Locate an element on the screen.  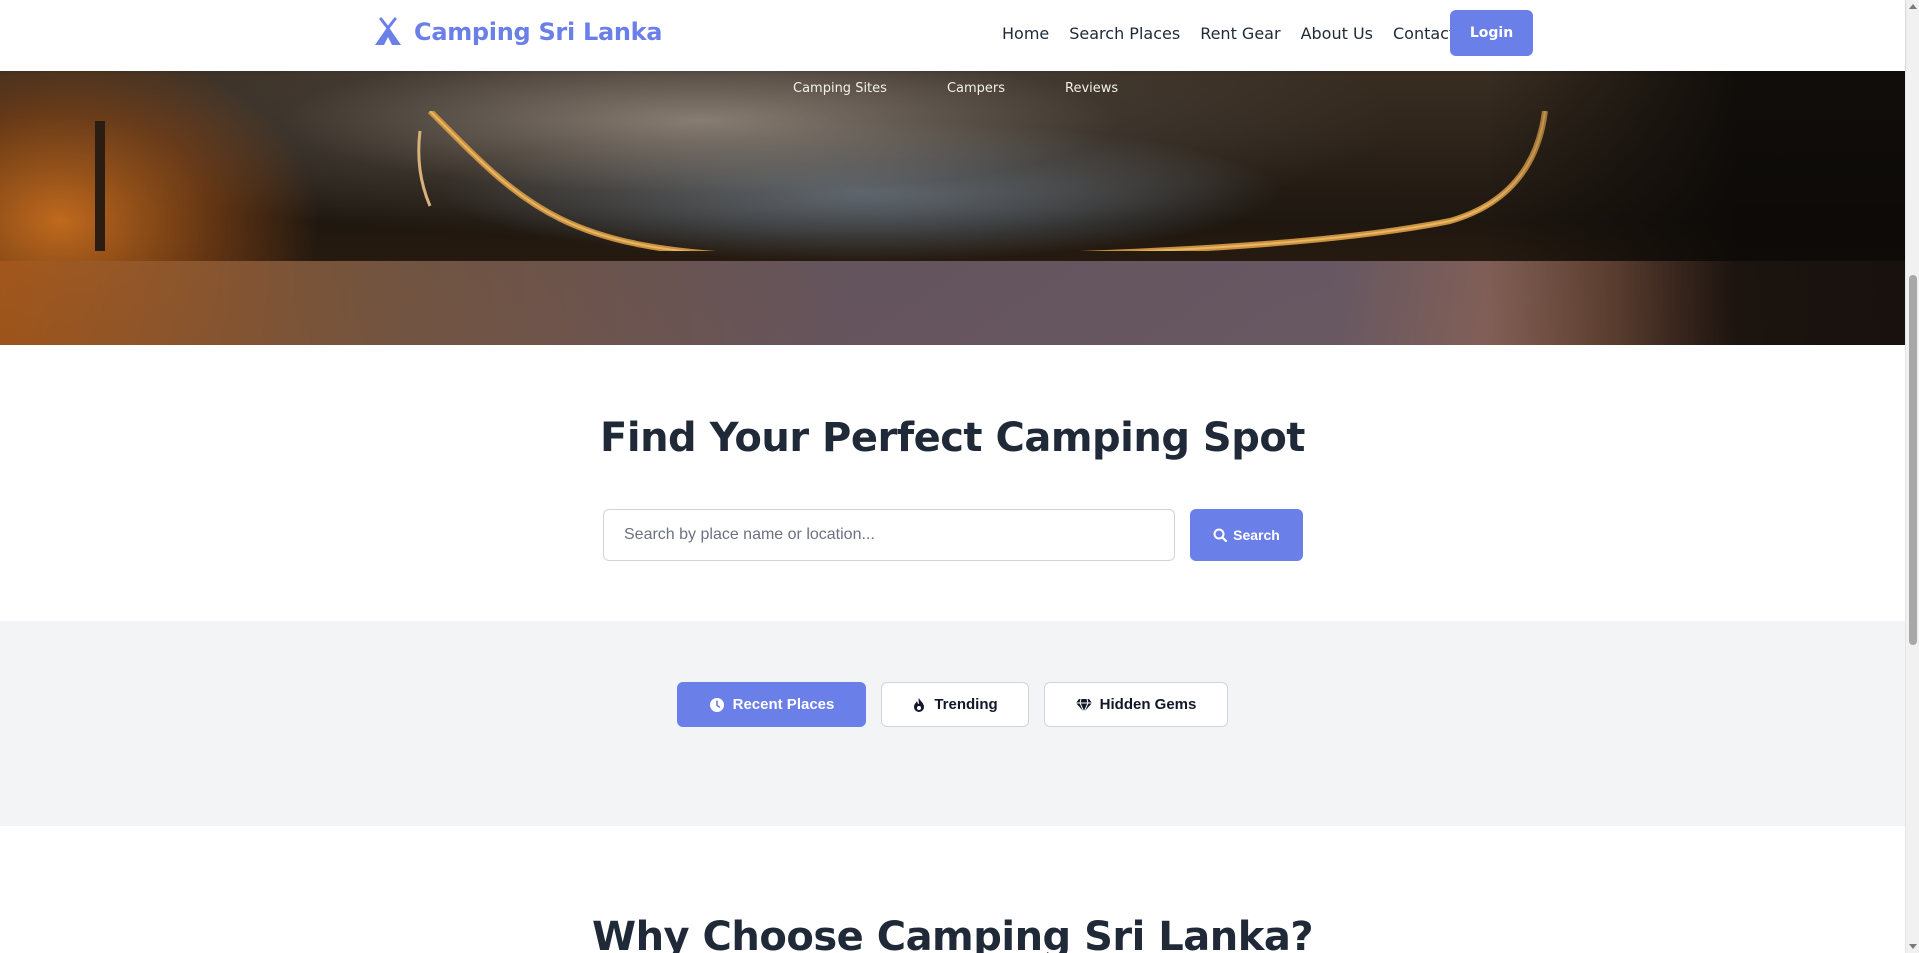
why-title: Why Choose Camping Sri Lanka? is located at coordinates (952, 933).